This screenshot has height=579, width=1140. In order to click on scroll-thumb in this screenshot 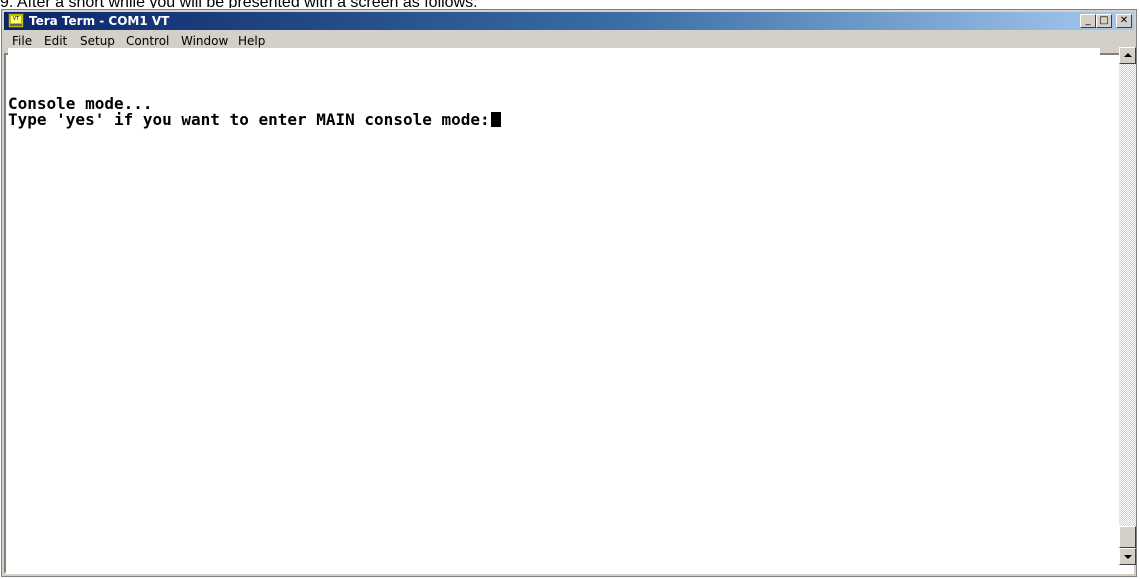, I will do `click(1127, 537)`.